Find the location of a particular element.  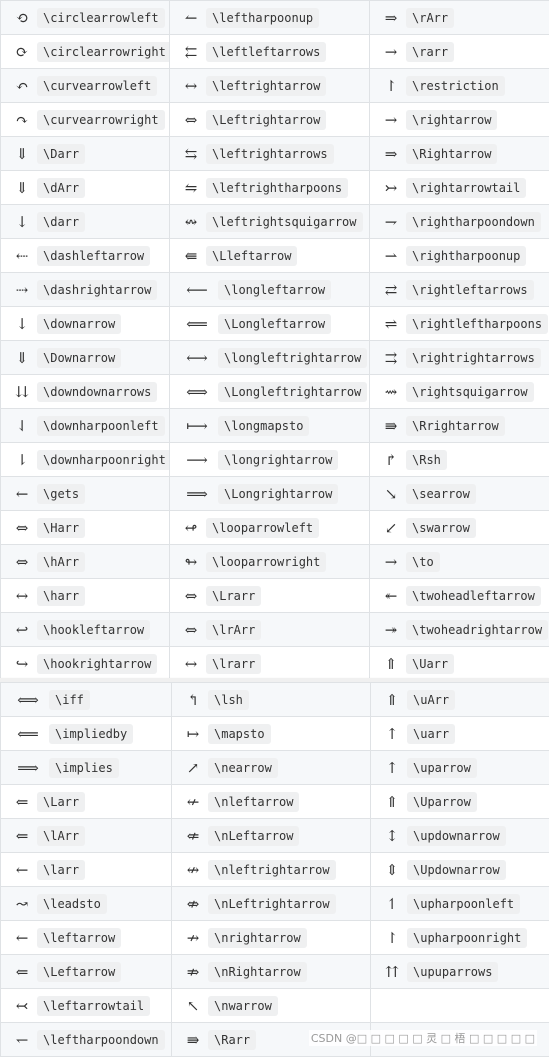

symbol-cell: ↔\leftrightarrow is located at coordinates (270, 86).